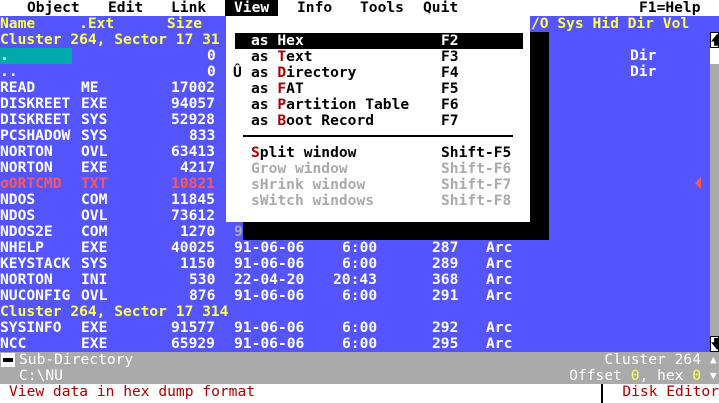 The image size is (719, 403). What do you see at coordinates (18, 87) in the screenshot?
I see `file-name: READ` at bounding box center [18, 87].